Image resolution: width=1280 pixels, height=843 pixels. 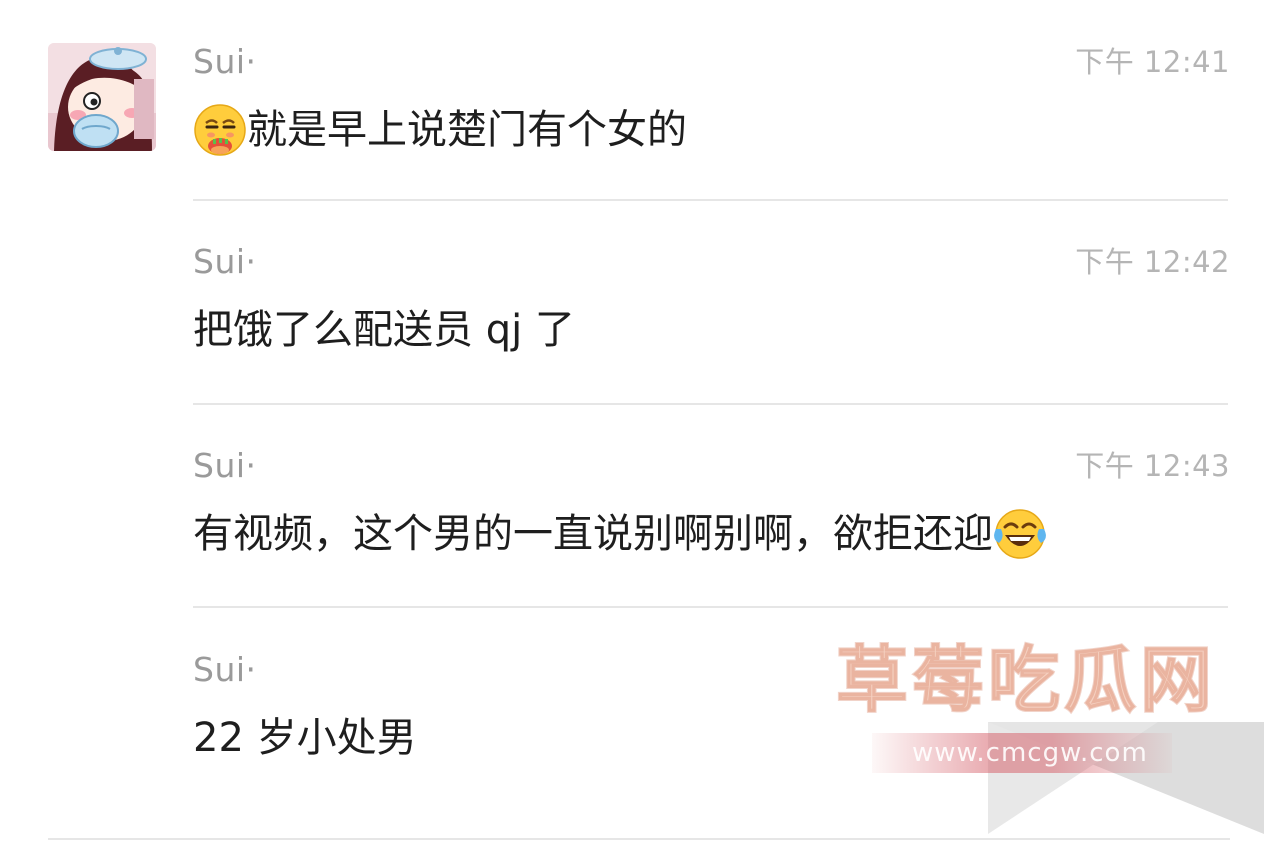 I want to click on smirk-emoji-icon, so click(x=220, y=130).